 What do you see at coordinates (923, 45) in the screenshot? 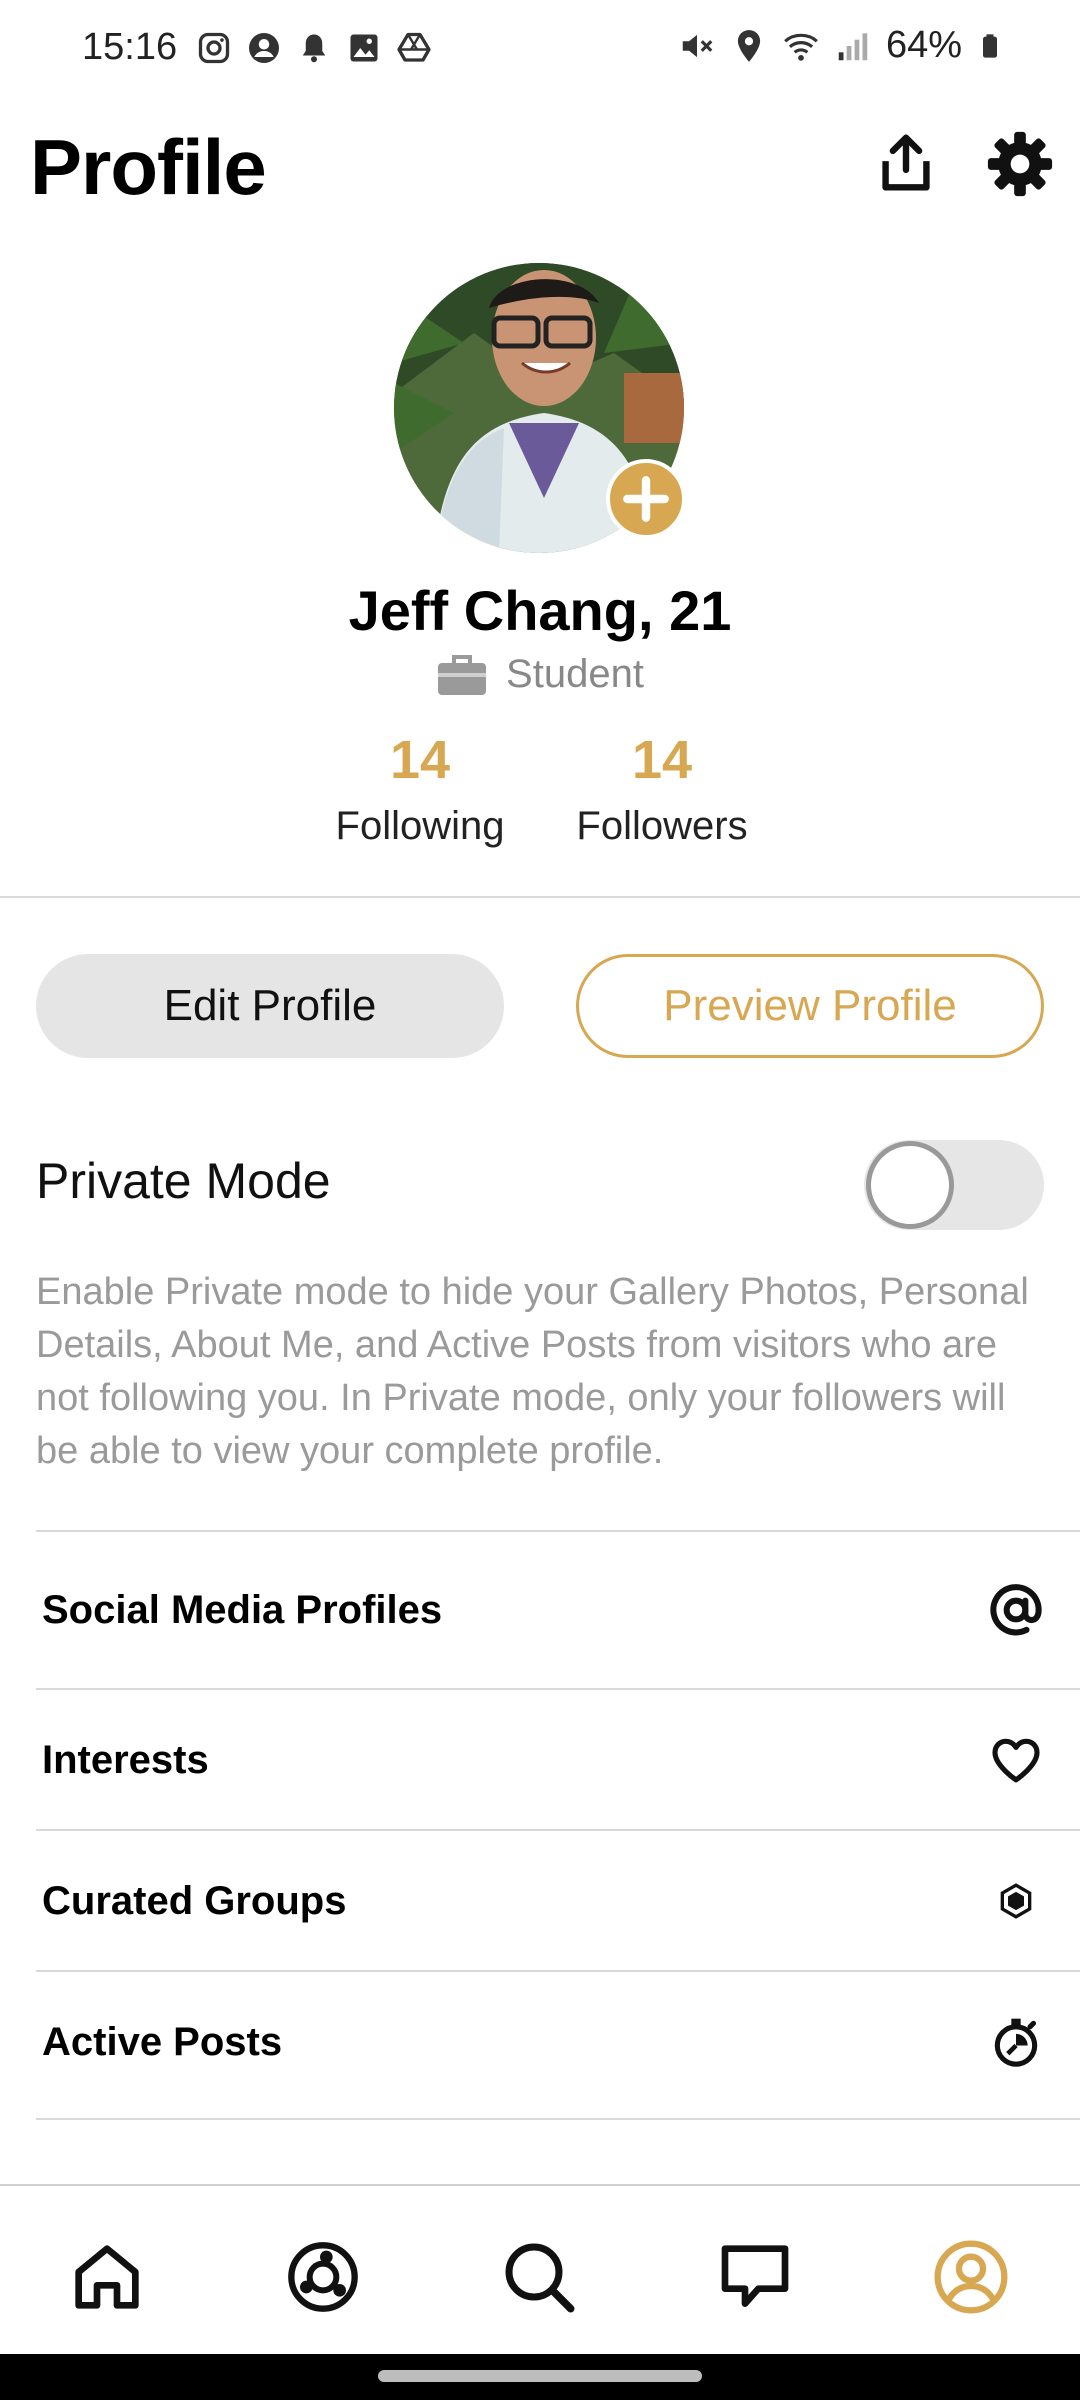
I see `battery-percent: 64%` at bounding box center [923, 45].